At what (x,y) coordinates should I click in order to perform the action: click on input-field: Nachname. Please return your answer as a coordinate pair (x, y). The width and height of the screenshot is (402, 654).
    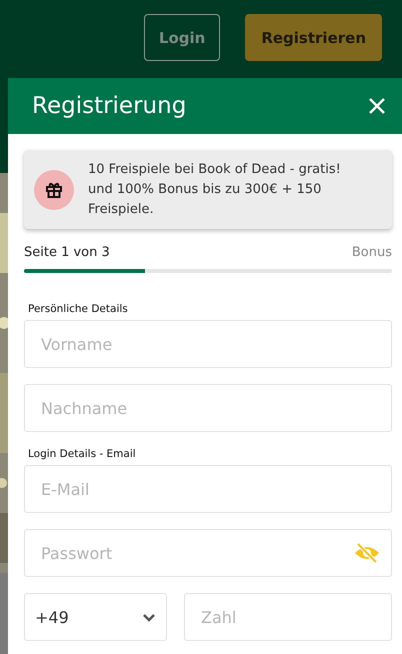
    Looking at the image, I should click on (208, 408).